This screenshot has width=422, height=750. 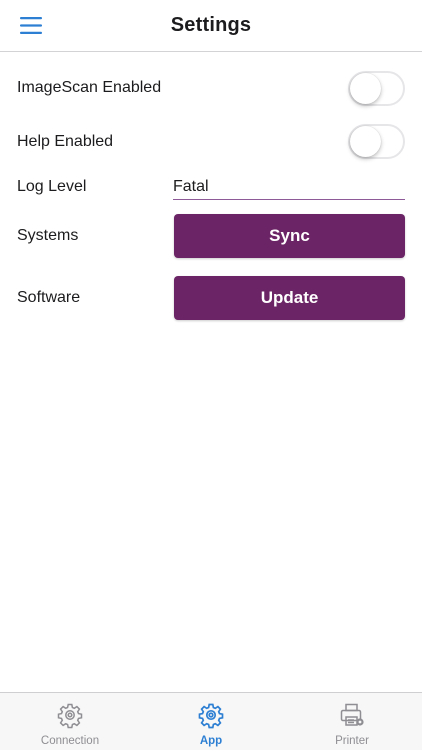 What do you see at coordinates (289, 188) in the screenshot?
I see `log-level-select: Fatal` at bounding box center [289, 188].